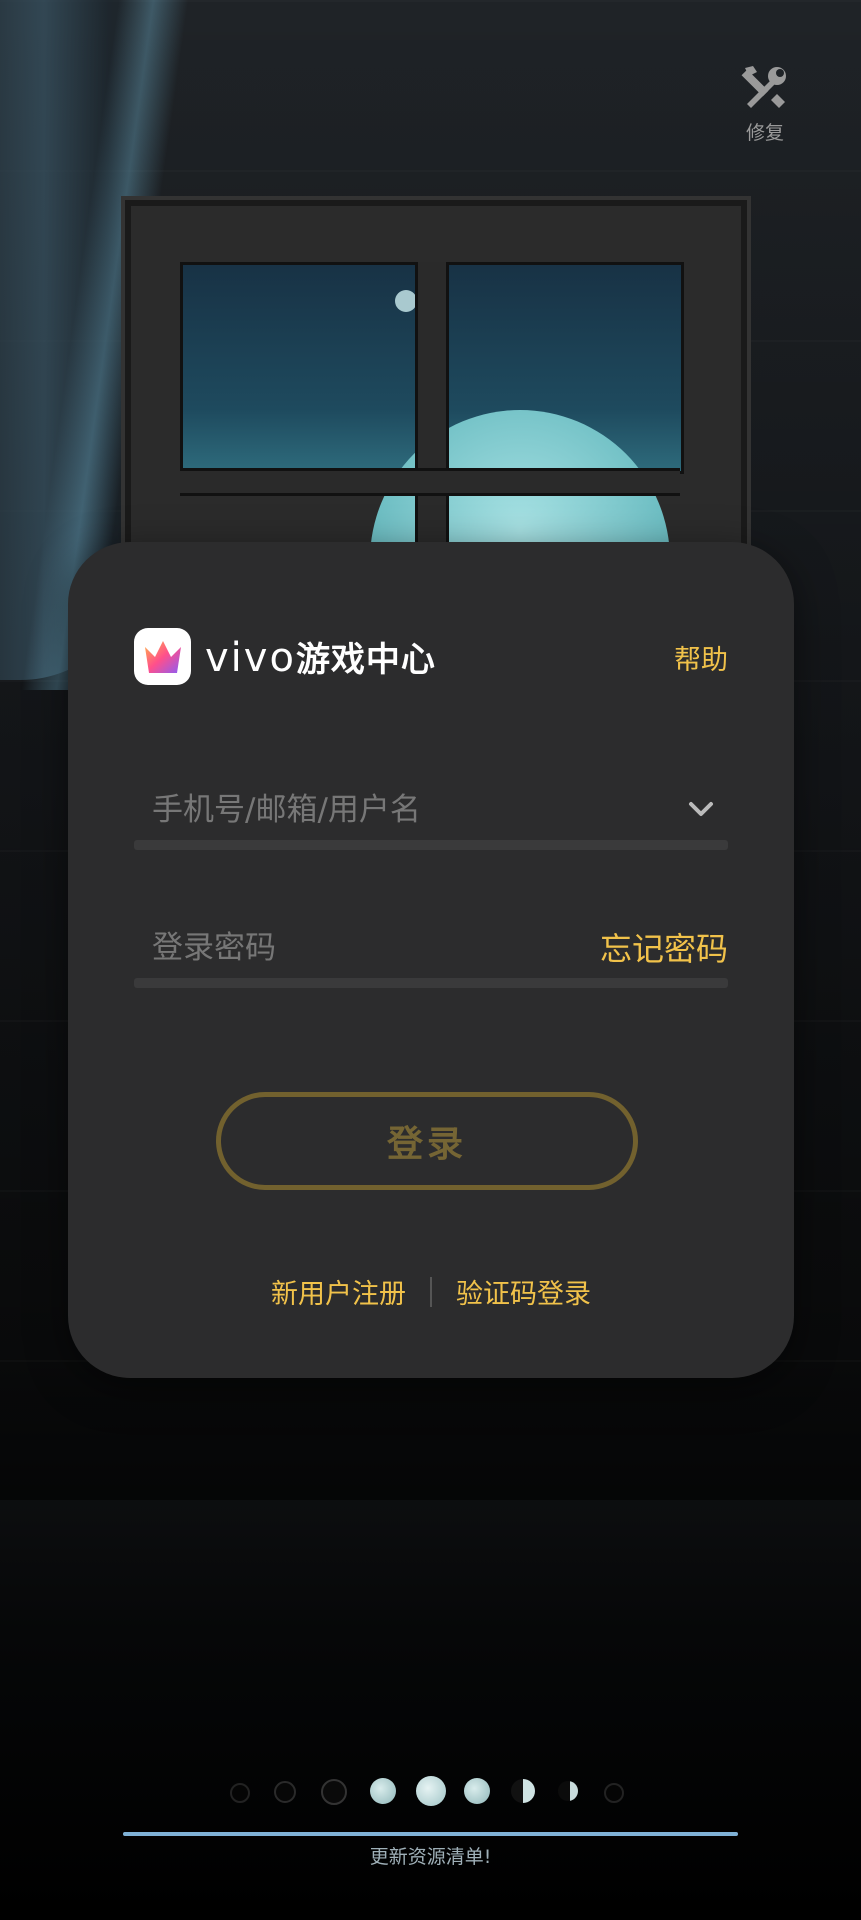 The image size is (861, 1920). I want to click on repair-label: 修复, so click(764, 133).